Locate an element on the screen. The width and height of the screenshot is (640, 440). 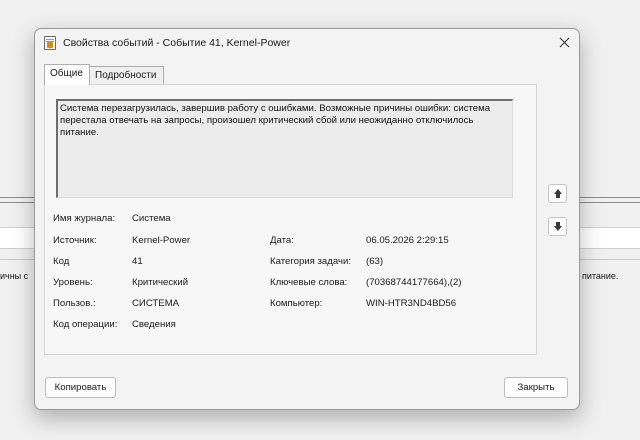
copy-button: Копировать is located at coordinates (80, 387).